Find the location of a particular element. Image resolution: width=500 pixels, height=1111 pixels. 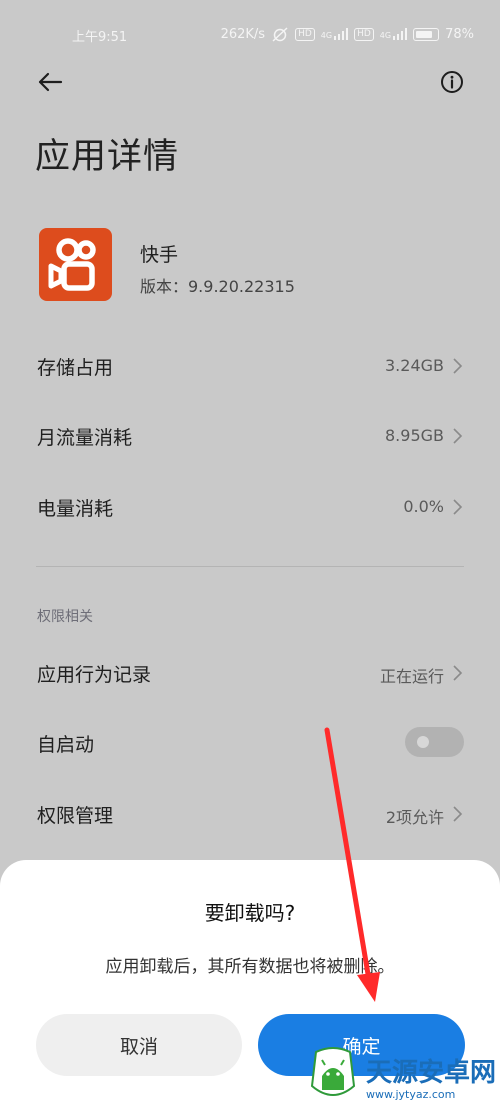

network-speed: 262K/s is located at coordinates (243, 34).